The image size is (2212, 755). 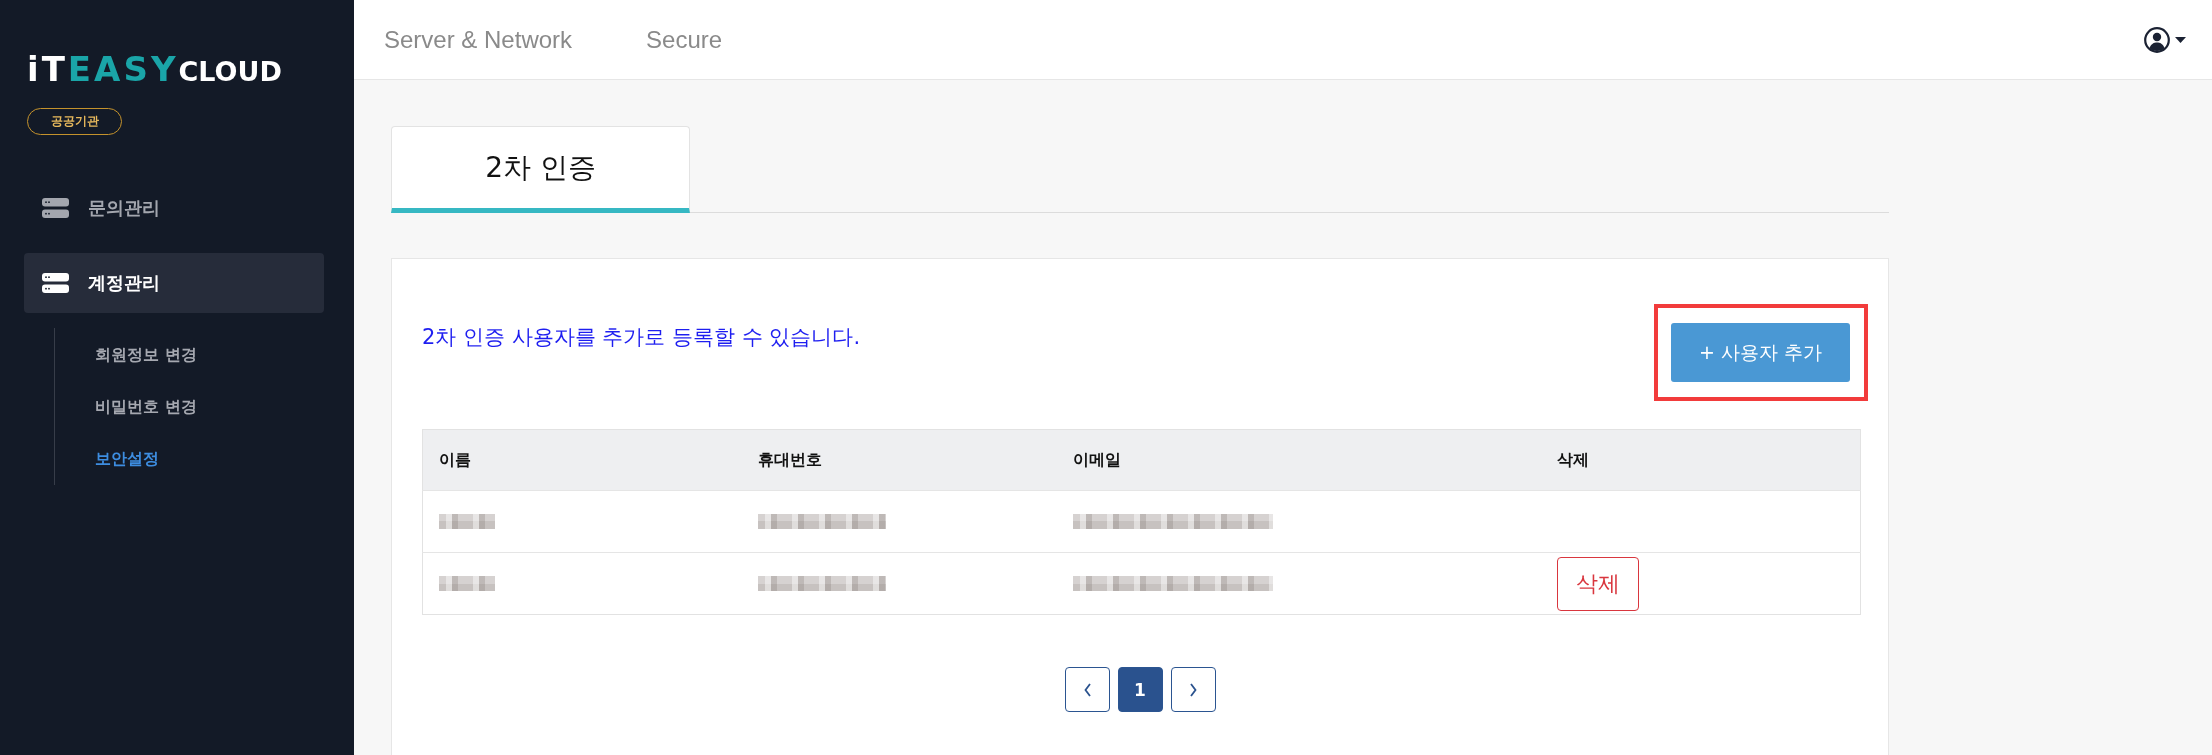 I want to click on brand-logo: iTEASYCLOUD, so click(x=154, y=69).